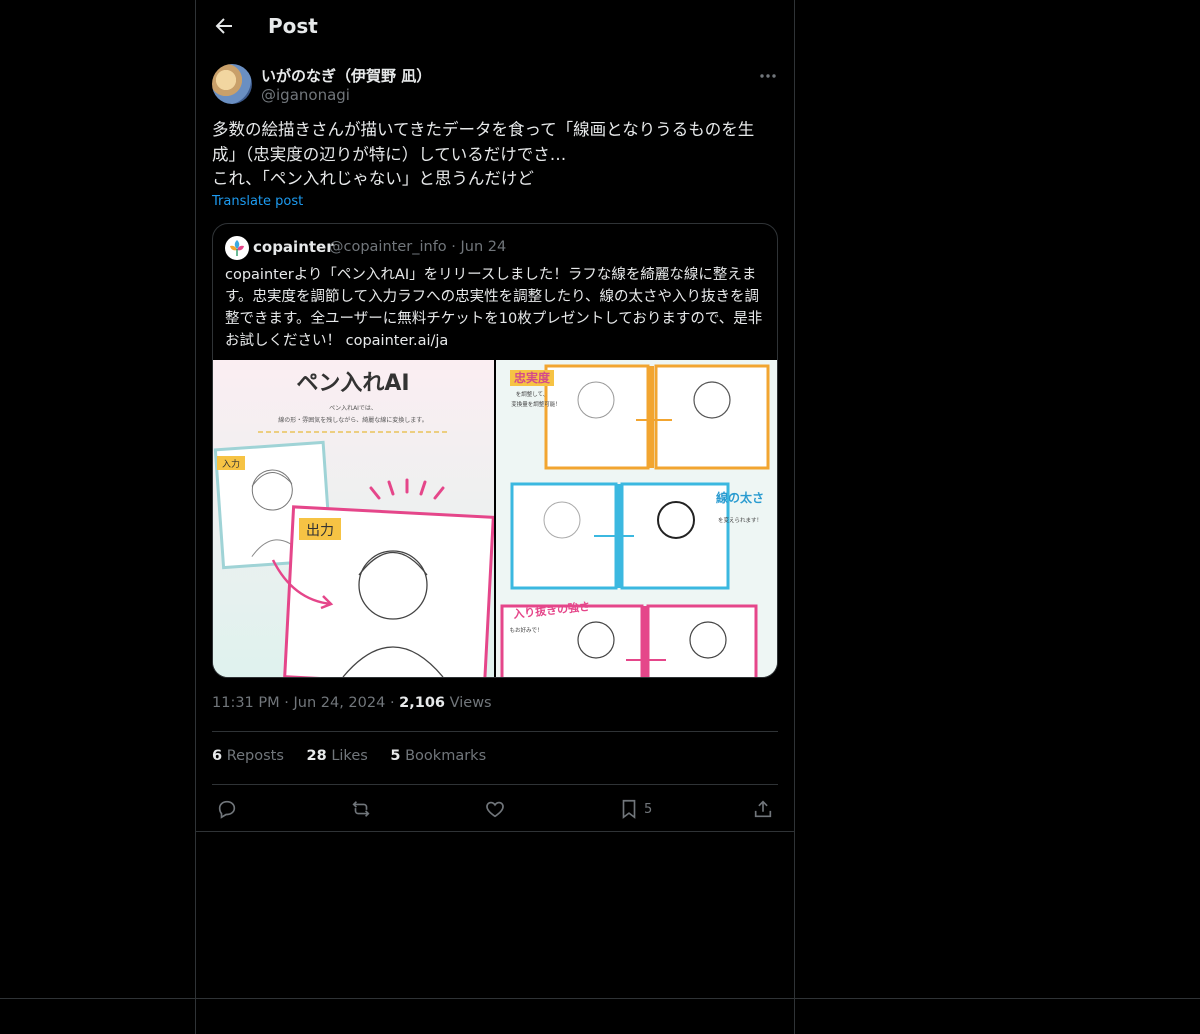  Describe the element at coordinates (740, 497) in the screenshot. I see `thickness-label: 線の太さ` at that location.